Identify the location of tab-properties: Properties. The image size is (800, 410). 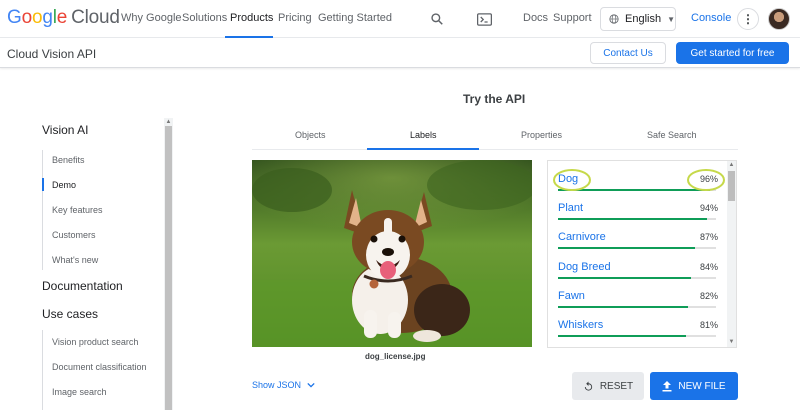
(541, 135).